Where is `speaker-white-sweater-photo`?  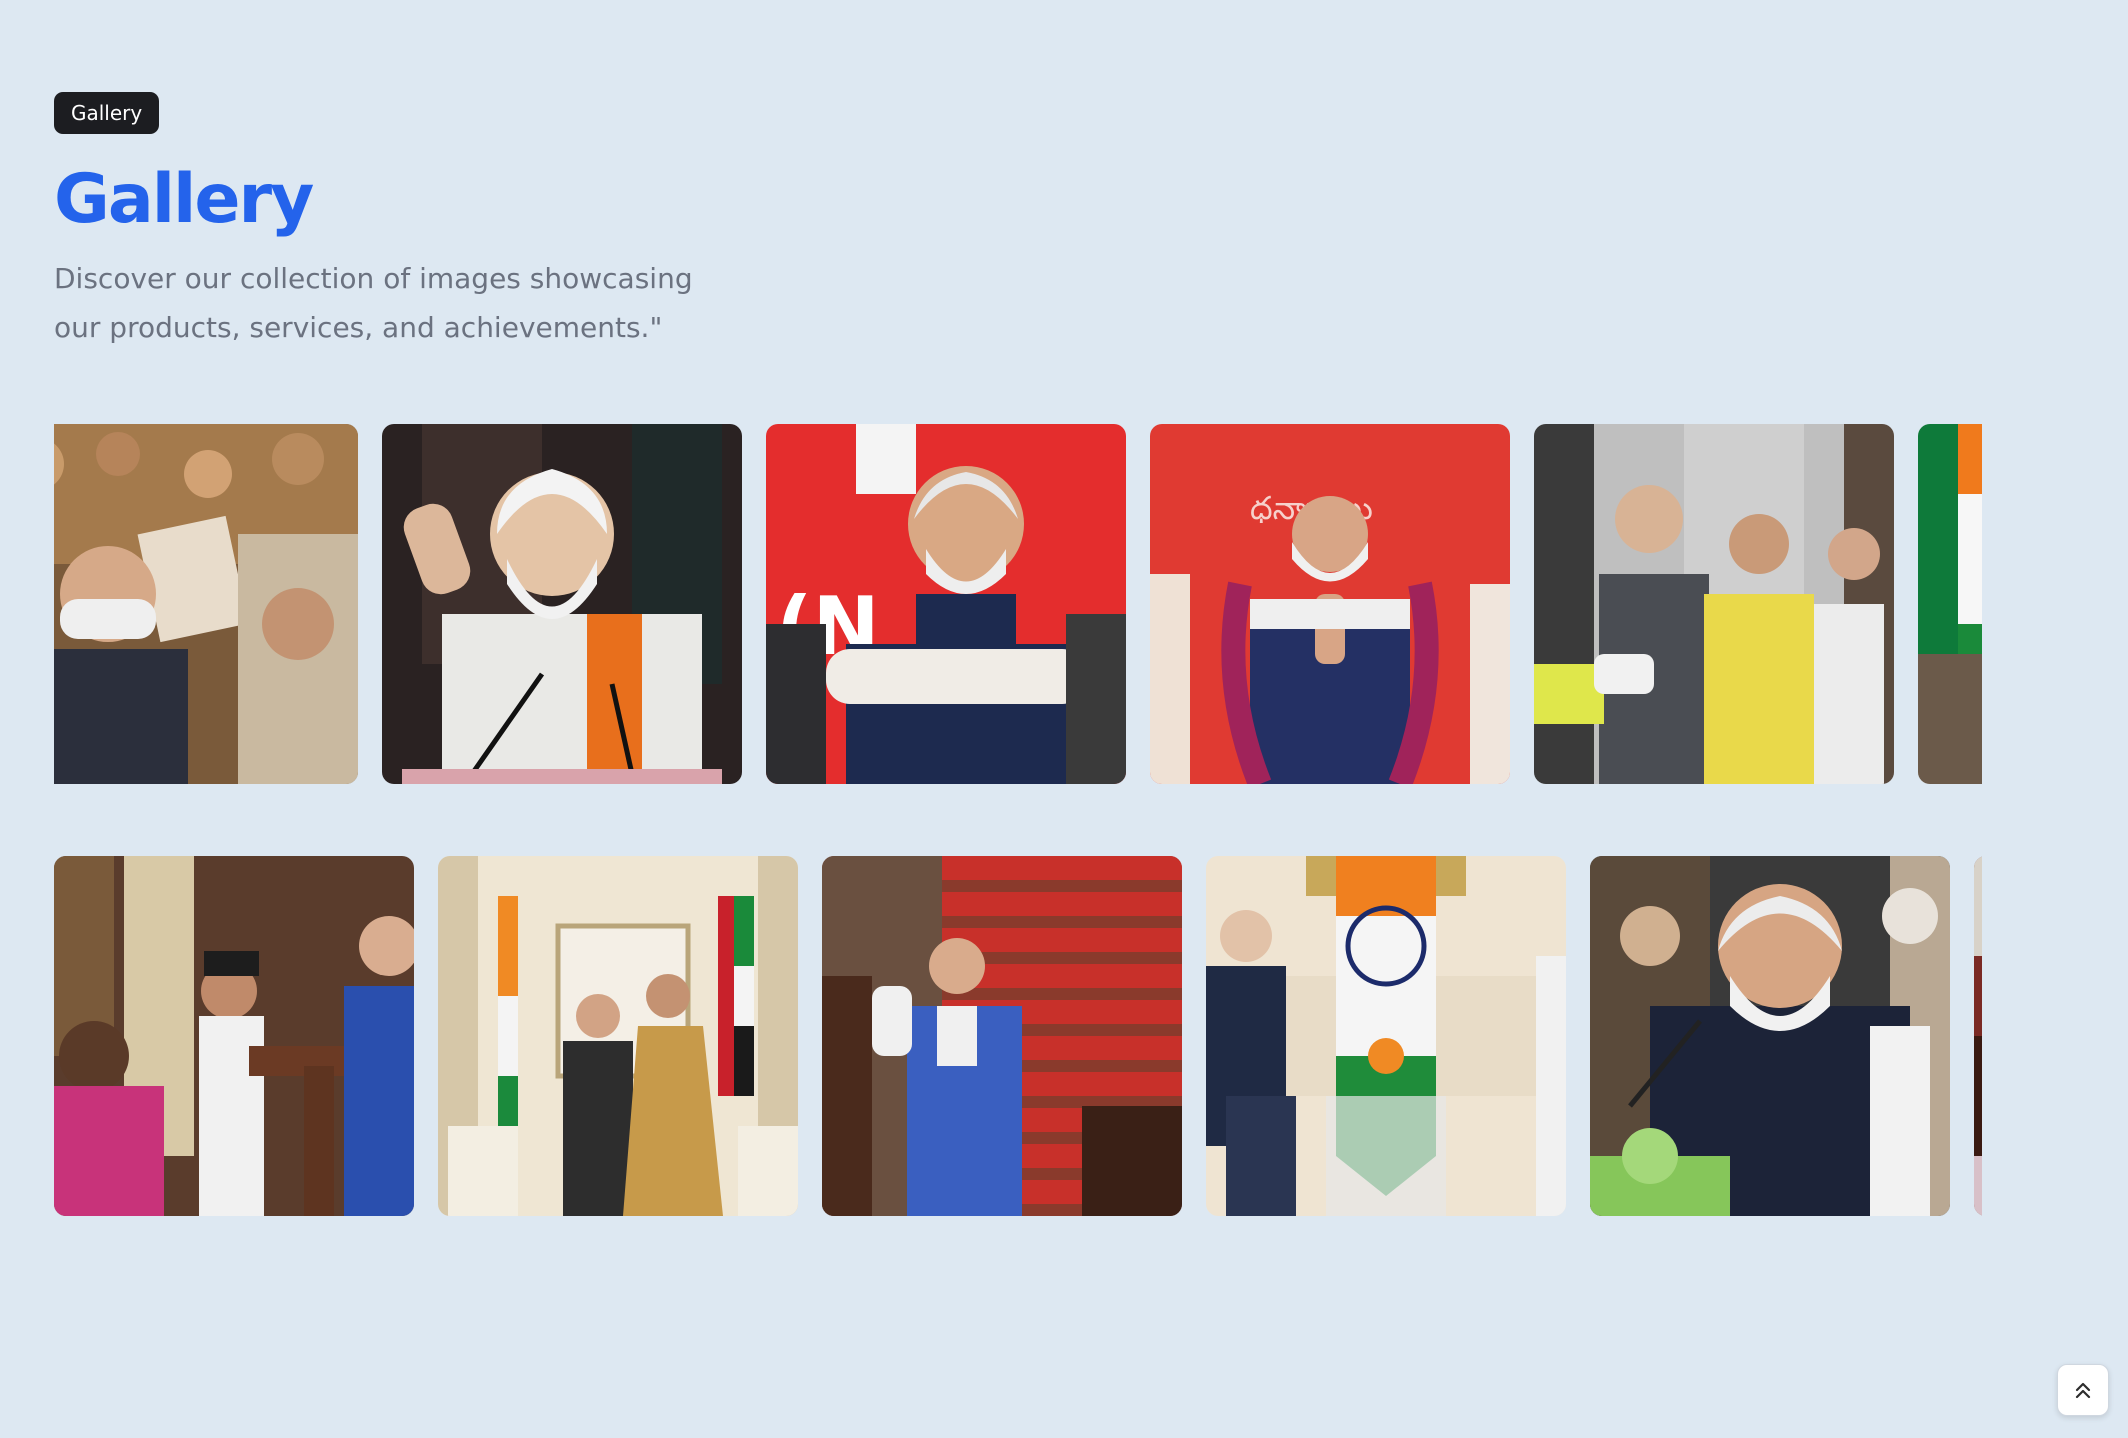
speaker-white-sweater-photo is located at coordinates (562, 604).